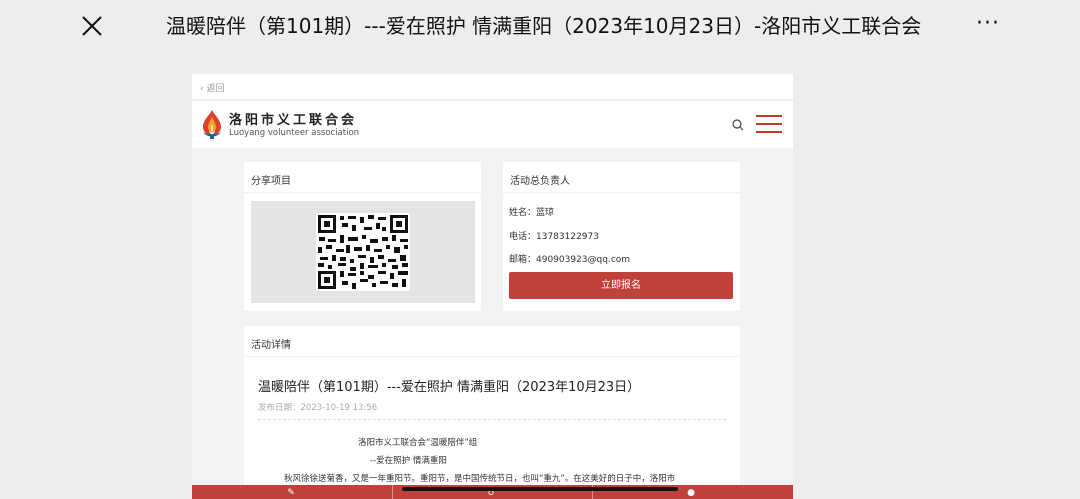 The image size is (1080, 499). What do you see at coordinates (291, 493) in the screenshot?
I see `edit-icon: ✎` at bounding box center [291, 493].